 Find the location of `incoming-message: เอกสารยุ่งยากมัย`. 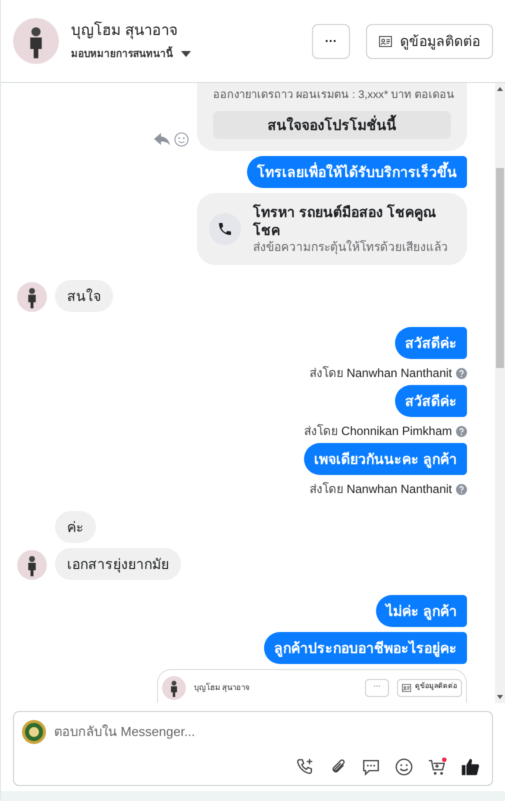

incoming-message: เอกสารยุ่งยากมัย is located at coordinates (118, 564).